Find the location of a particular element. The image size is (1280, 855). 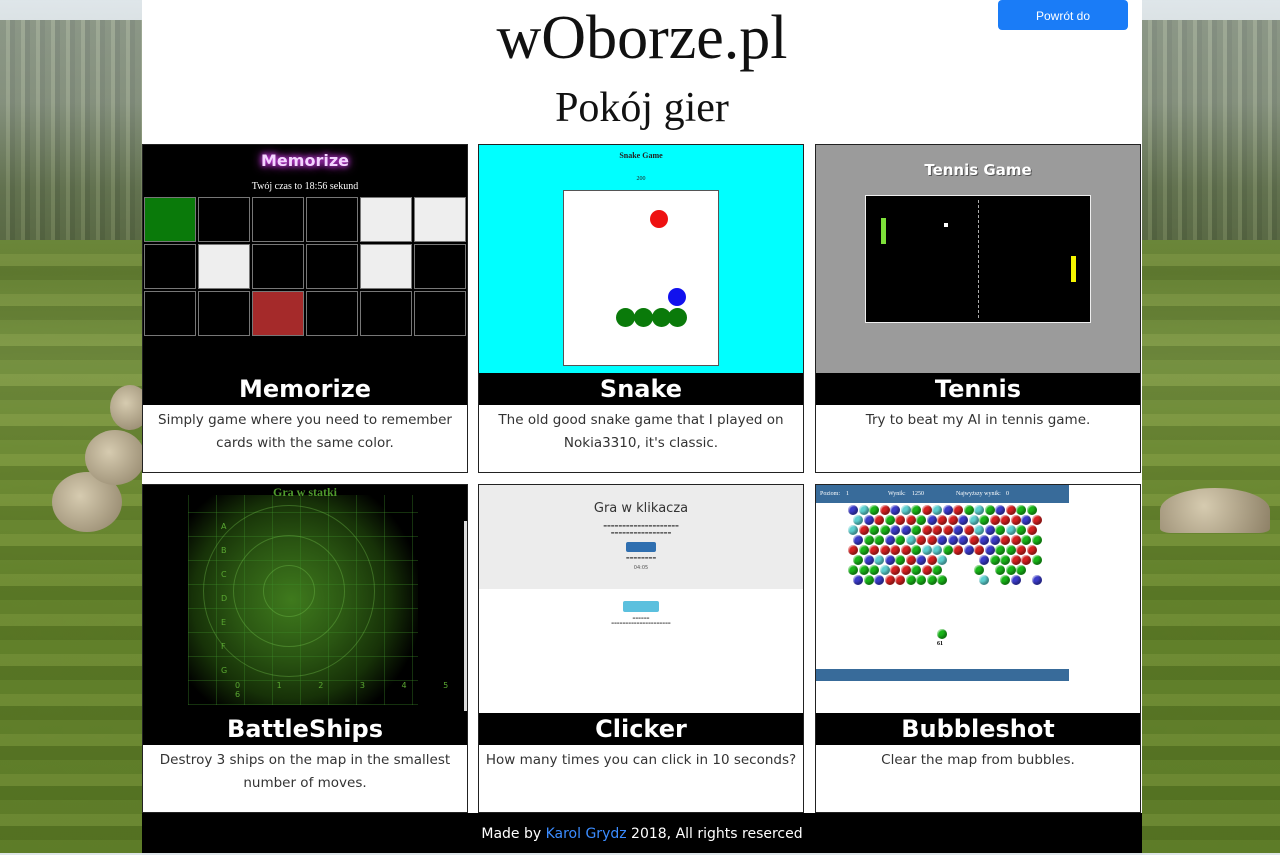

game-title-bubbleshot: Bubbleshot is located at coordinates (978, 729).